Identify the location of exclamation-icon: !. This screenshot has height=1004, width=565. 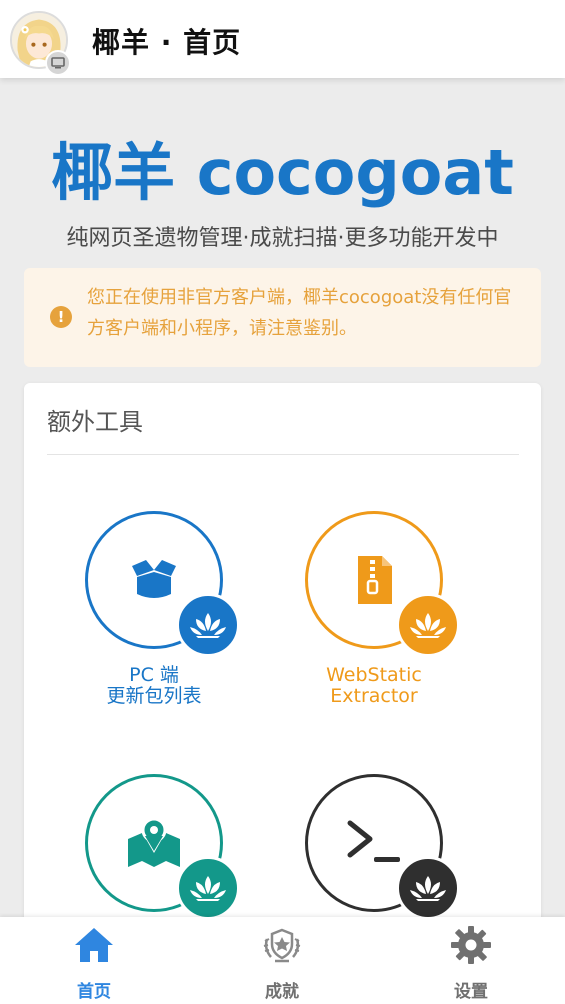
(61, 317).